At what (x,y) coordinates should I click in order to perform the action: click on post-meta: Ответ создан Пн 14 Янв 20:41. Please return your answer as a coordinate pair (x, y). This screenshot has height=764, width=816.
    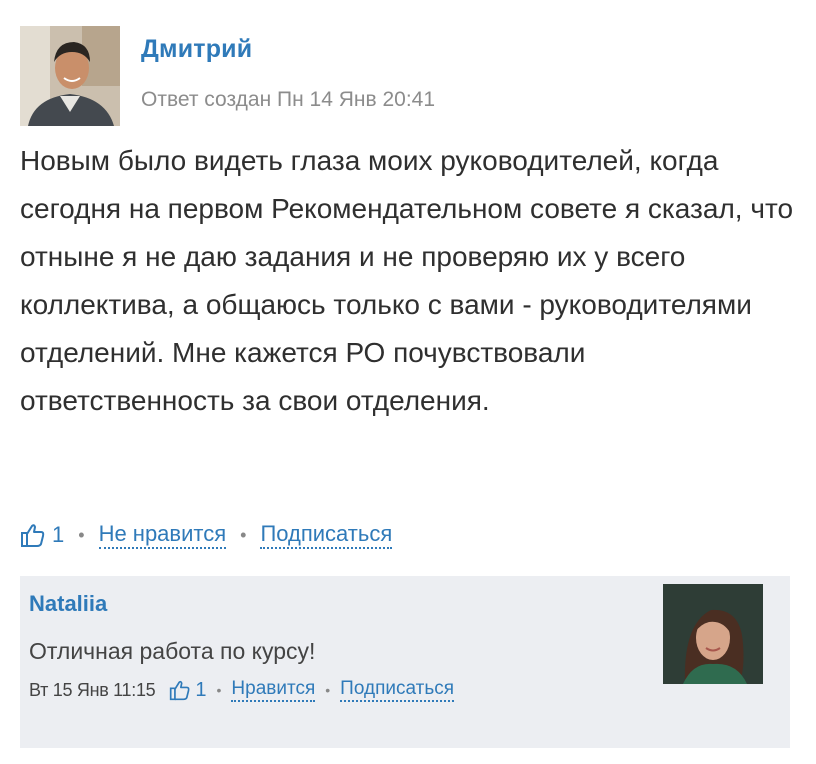
    Looking at the image, I should click on (288, 99).